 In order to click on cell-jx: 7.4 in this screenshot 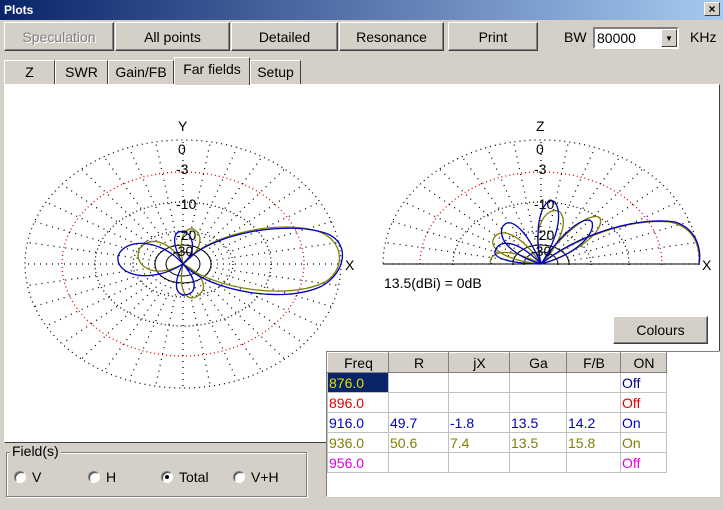, I will do `click(479, 442)`.